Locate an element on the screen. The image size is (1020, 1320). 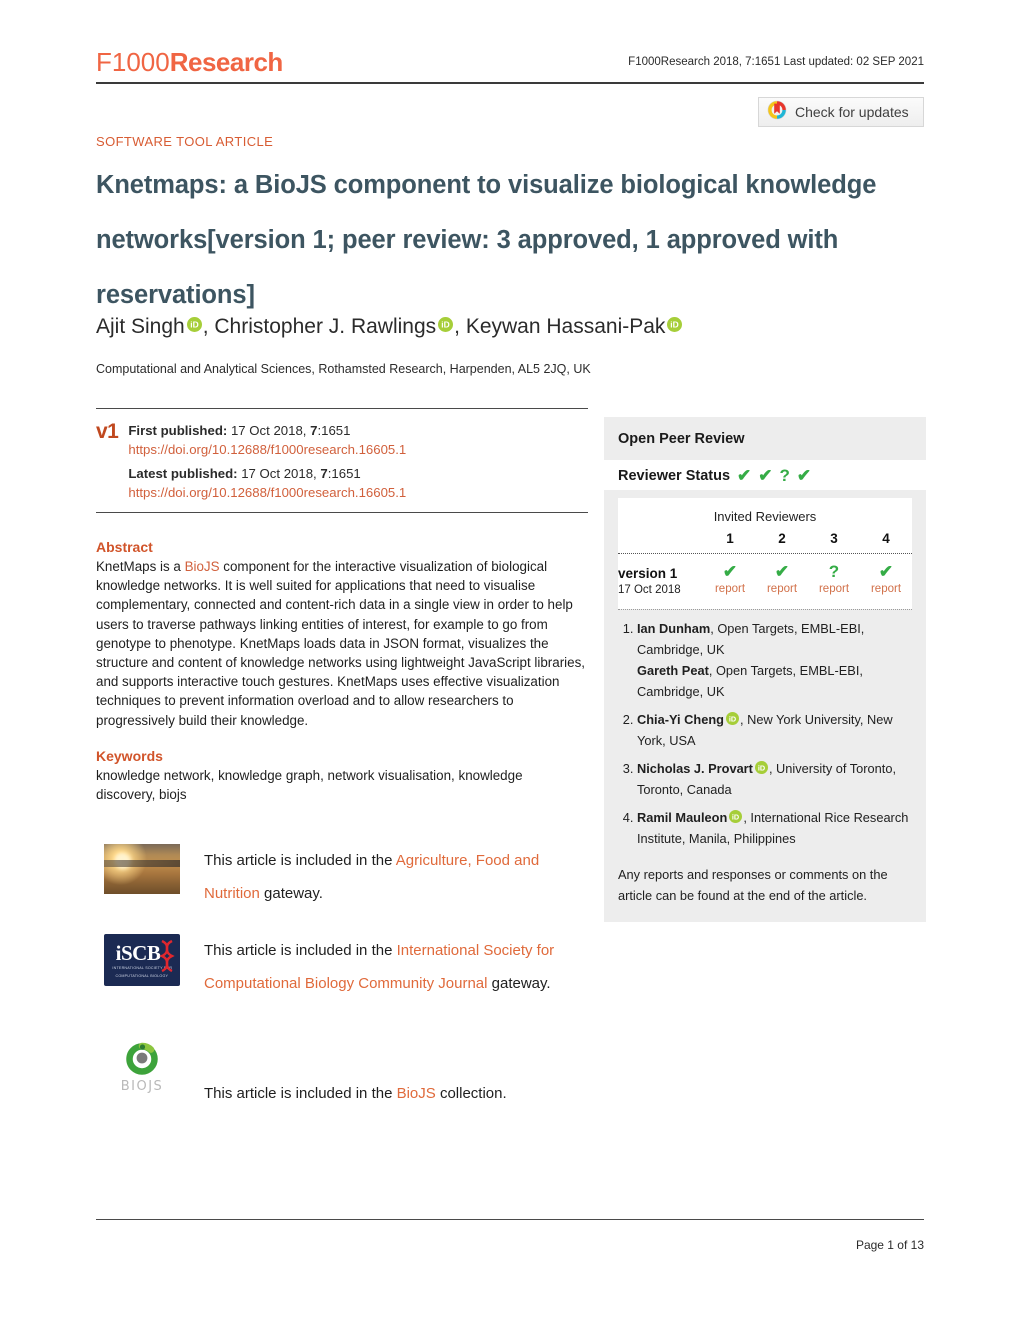
gateway-link: BioJS is located at coordinates (416, 1093).